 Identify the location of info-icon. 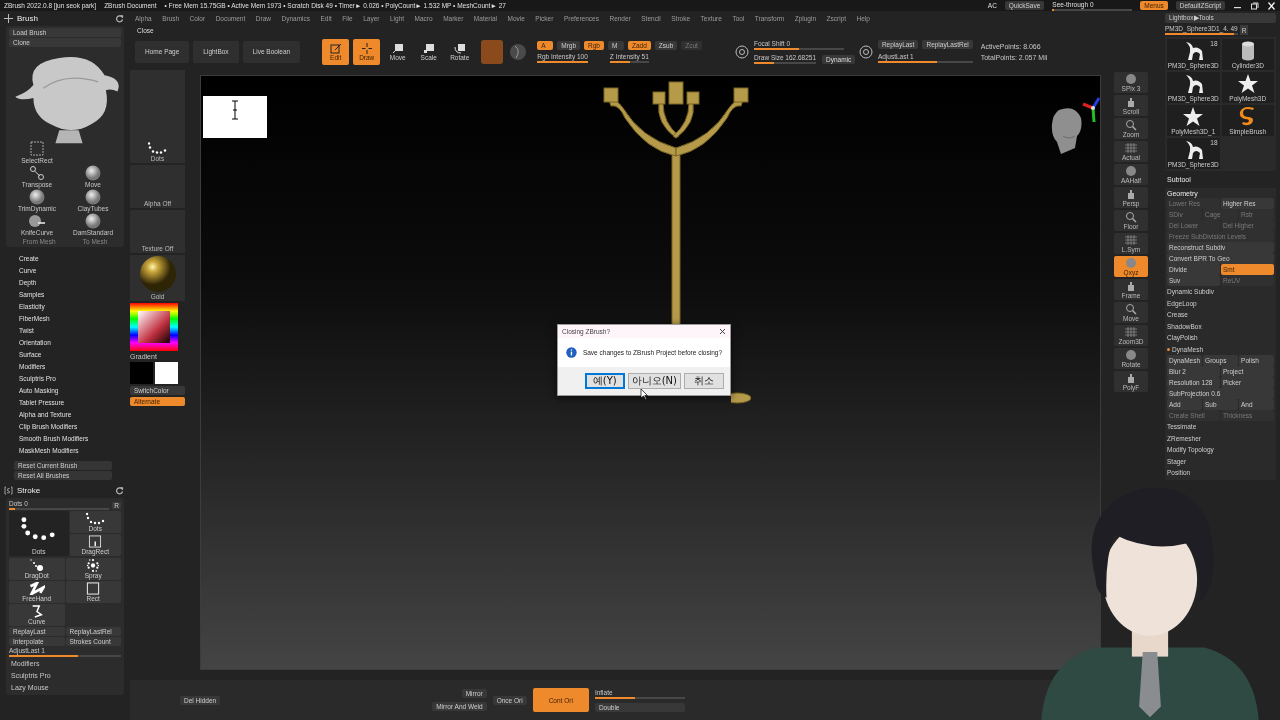
(571, 352).